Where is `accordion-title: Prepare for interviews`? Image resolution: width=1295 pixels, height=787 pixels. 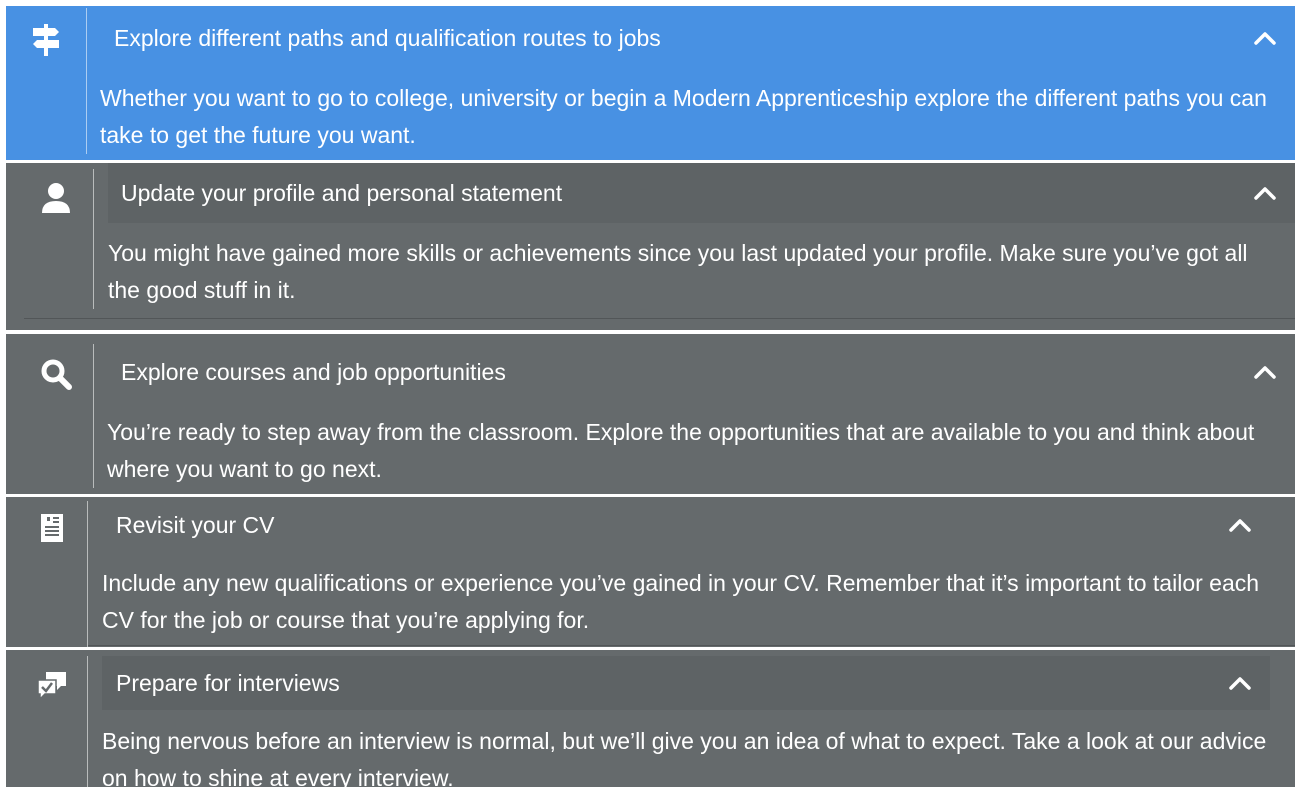
accordion-title: Prepare for interviews is located at coordinates (228, 682).